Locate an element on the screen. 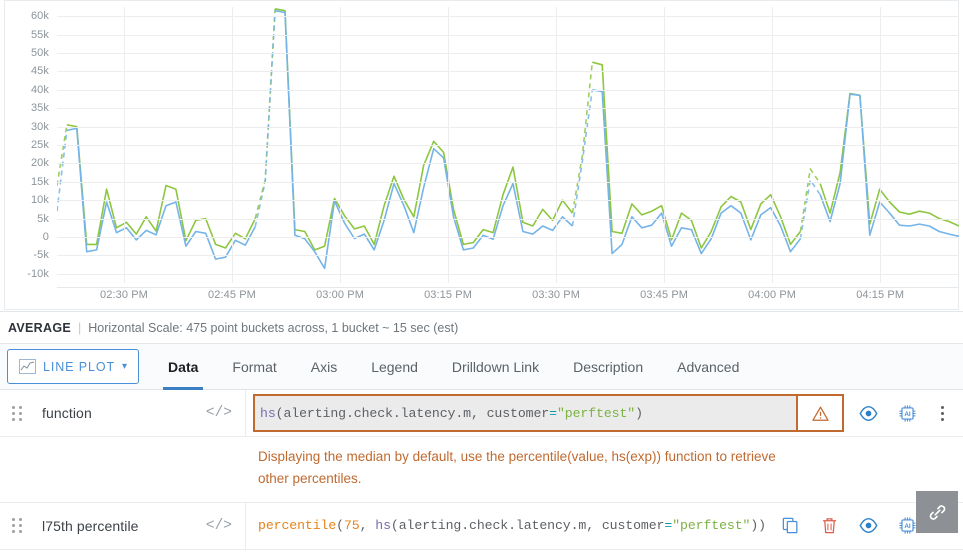  y-axis-tick: 10k is located at coordinates (39, 200).